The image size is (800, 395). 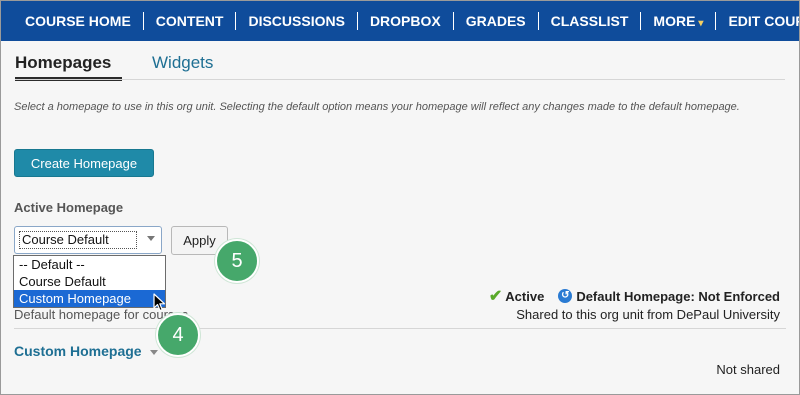 What do you see at coordinates (78, 351) in the screenshot?
I see `custom-homepage-title: Custom Homepage` at bounding box center [78, 351].